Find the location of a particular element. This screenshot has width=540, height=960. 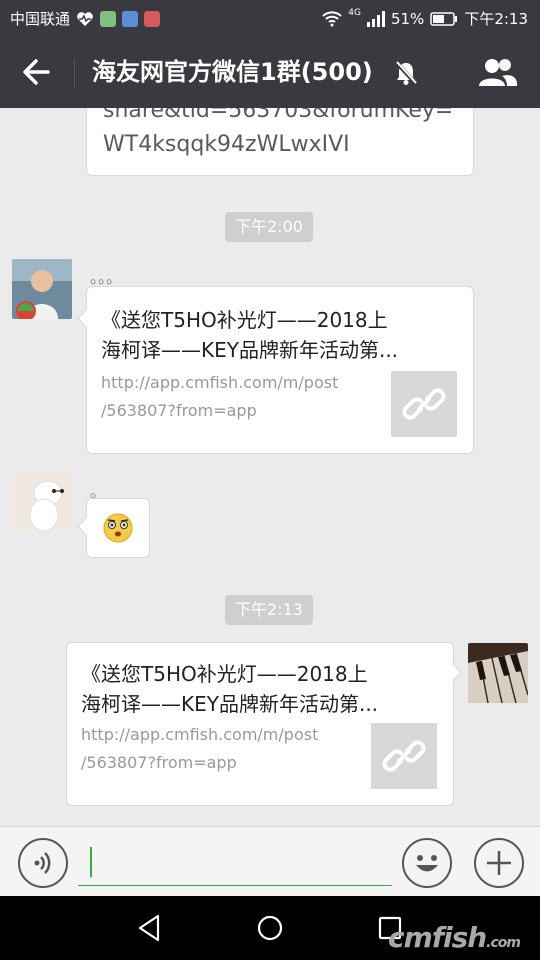

watermark-suffix: .com is located at coordinates (503, 943).